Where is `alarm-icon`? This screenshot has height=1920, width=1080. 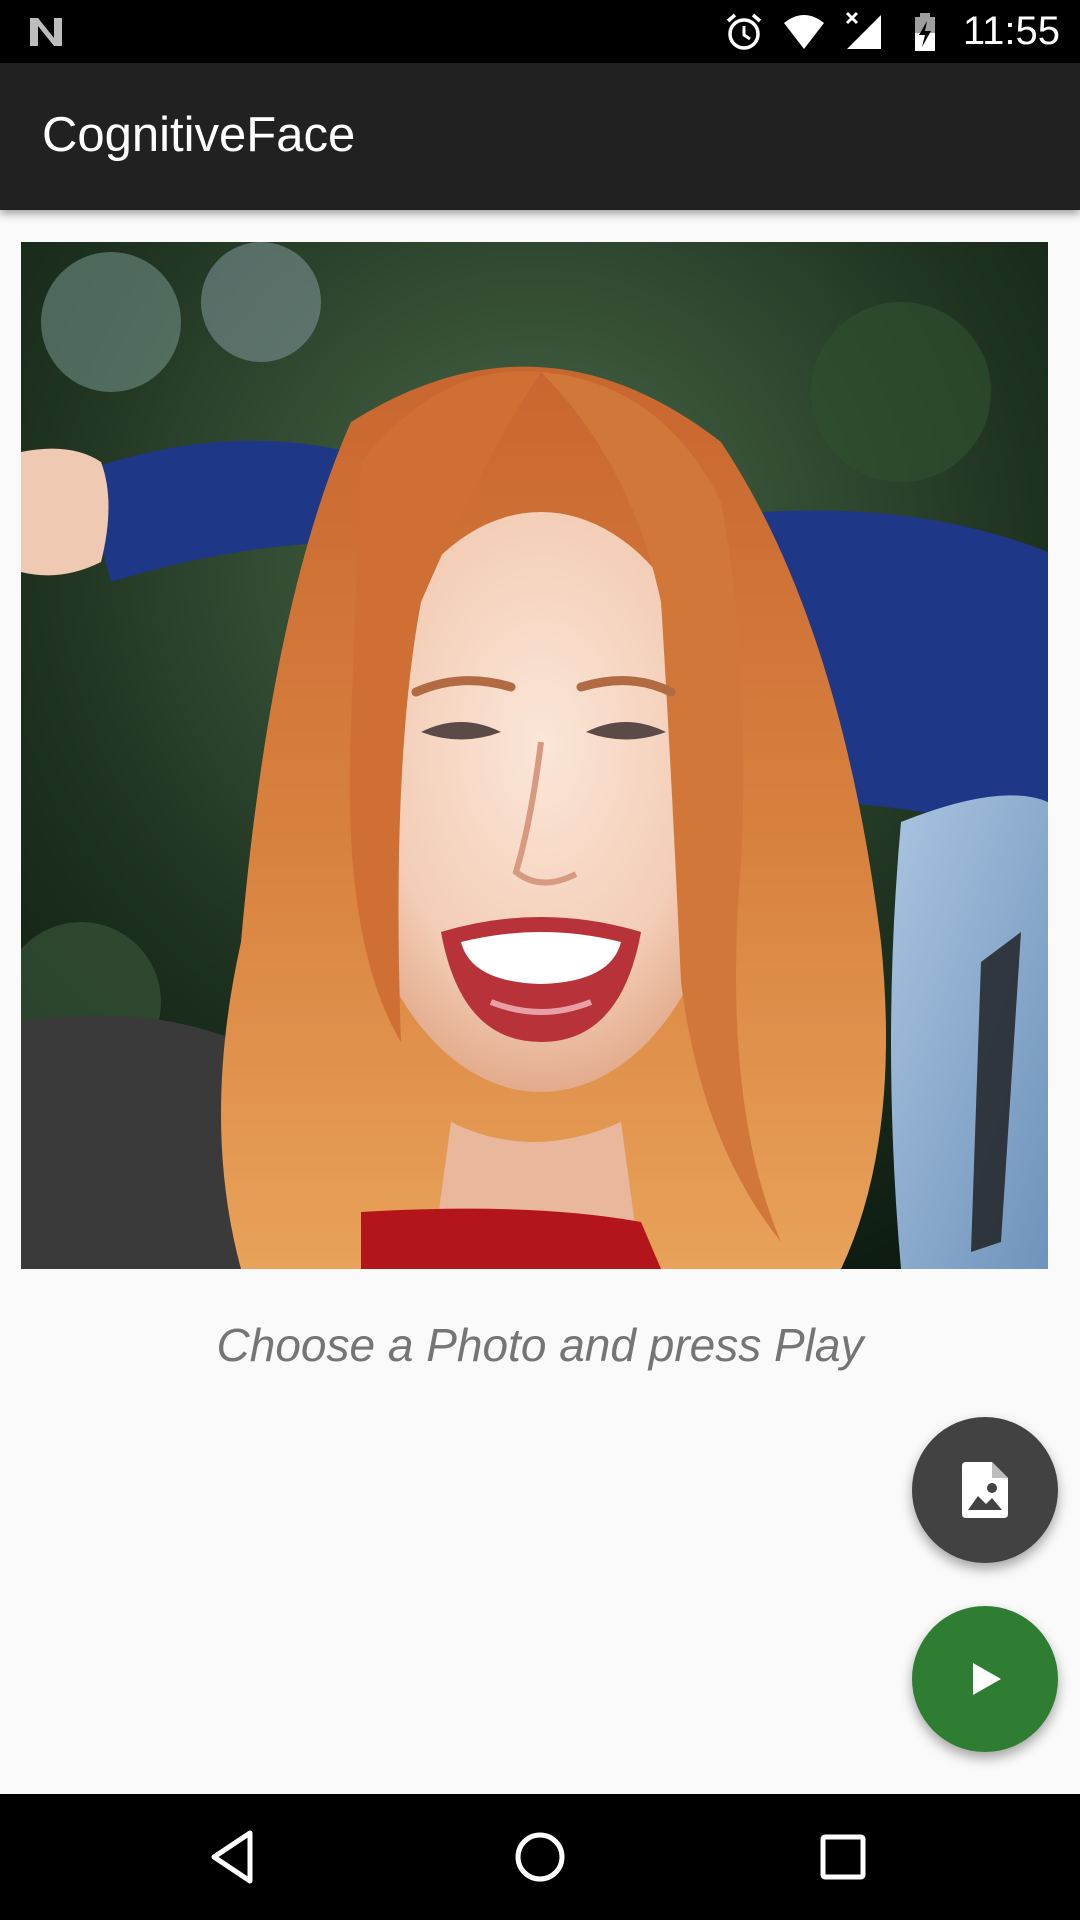 alarm-icon is located at coordinates (743, 31).